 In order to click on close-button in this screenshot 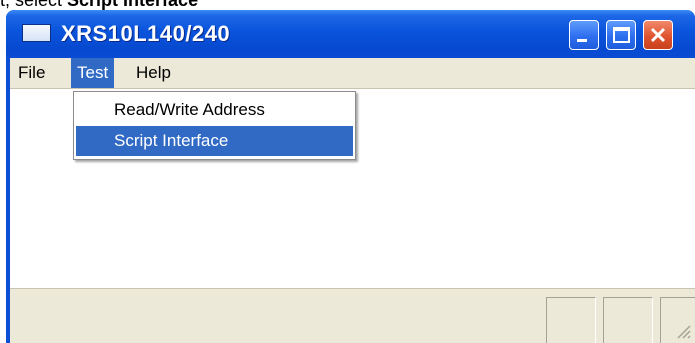, I will do `click(658, 35)`.